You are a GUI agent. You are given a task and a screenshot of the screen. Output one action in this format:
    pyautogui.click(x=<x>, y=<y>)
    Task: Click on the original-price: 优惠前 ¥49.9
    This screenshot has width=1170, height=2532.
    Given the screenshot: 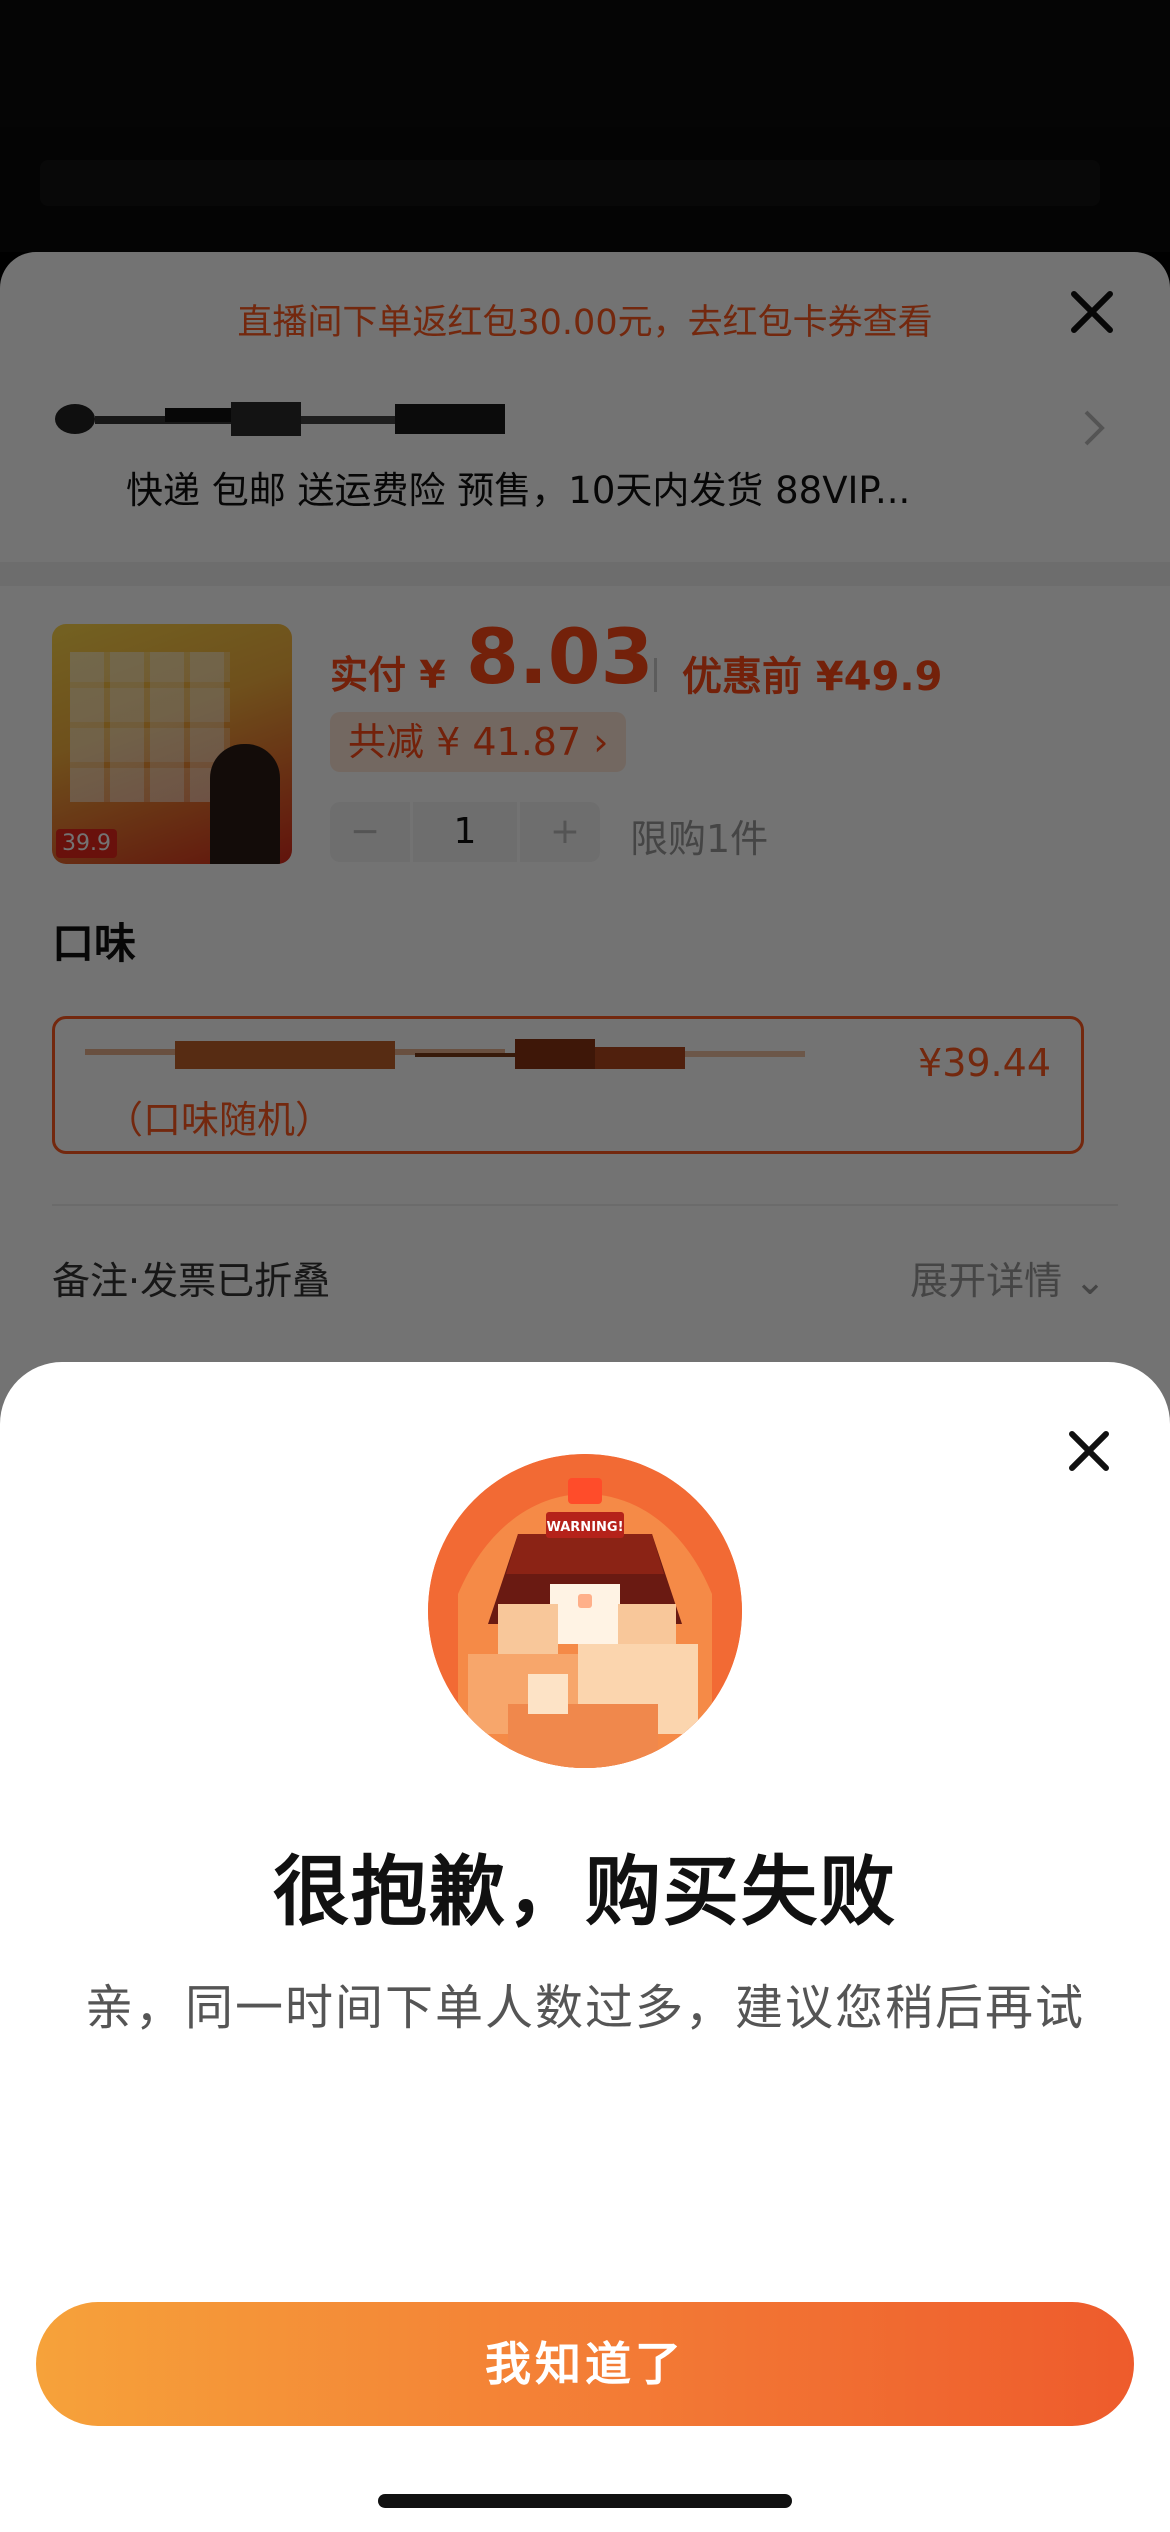 What is the action you would take?
    pyautogui.click(x=812, y=677)
    